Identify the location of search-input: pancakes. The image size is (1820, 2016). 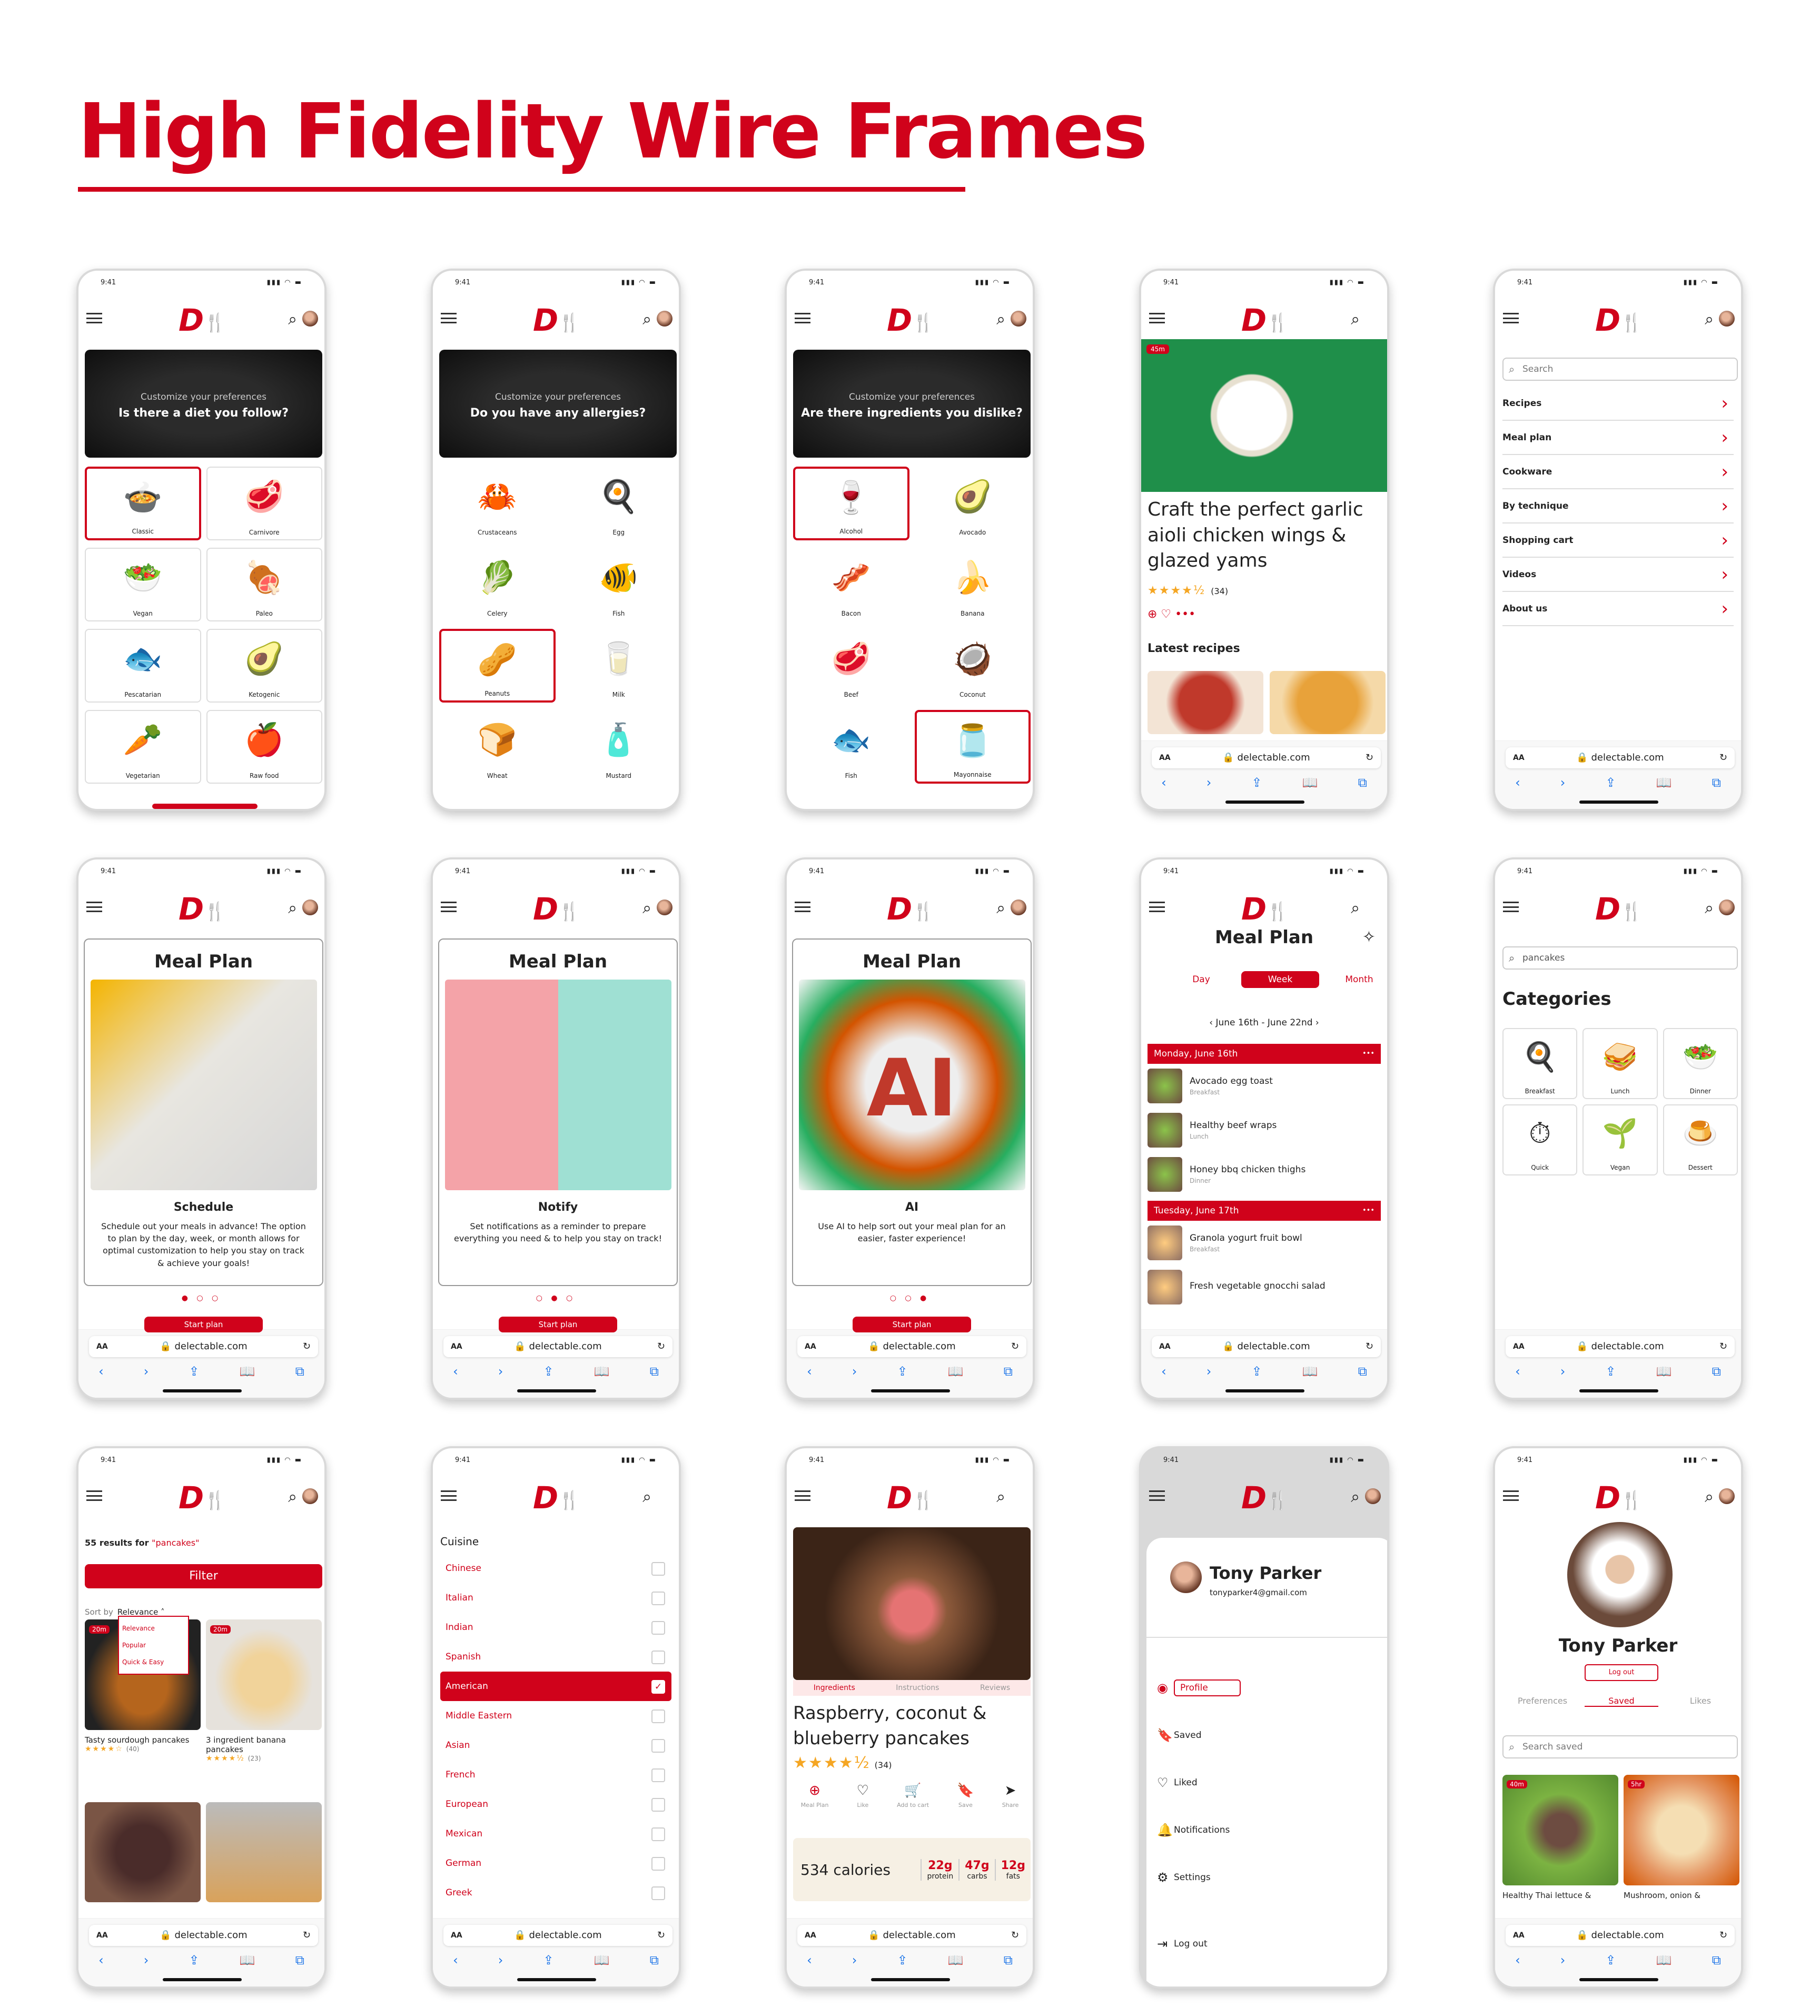
(1620, 958).